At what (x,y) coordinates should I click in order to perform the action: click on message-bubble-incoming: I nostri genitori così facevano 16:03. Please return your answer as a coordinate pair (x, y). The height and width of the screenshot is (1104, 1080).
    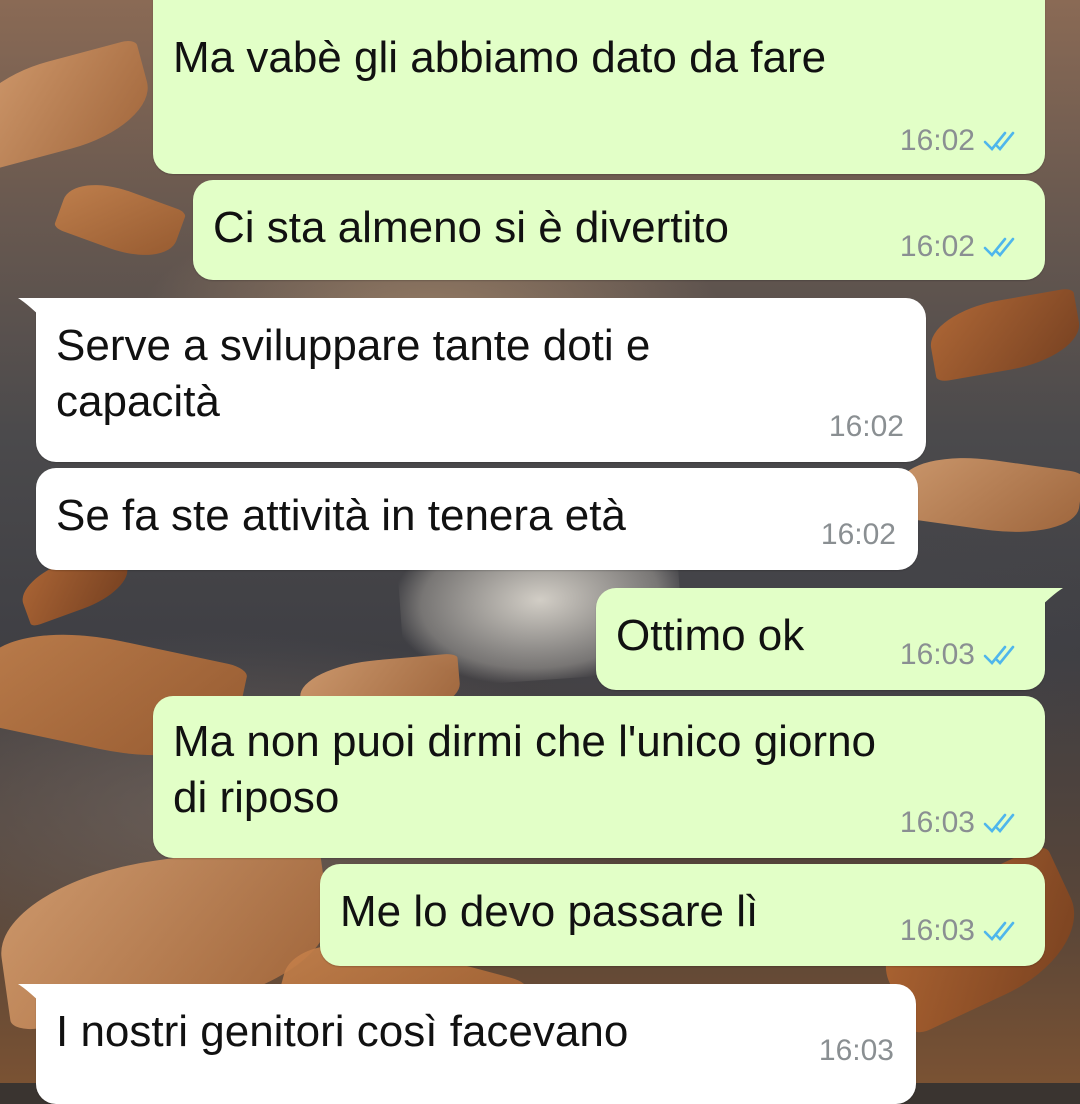
    Looking at the image, I should click on (467, 1044).